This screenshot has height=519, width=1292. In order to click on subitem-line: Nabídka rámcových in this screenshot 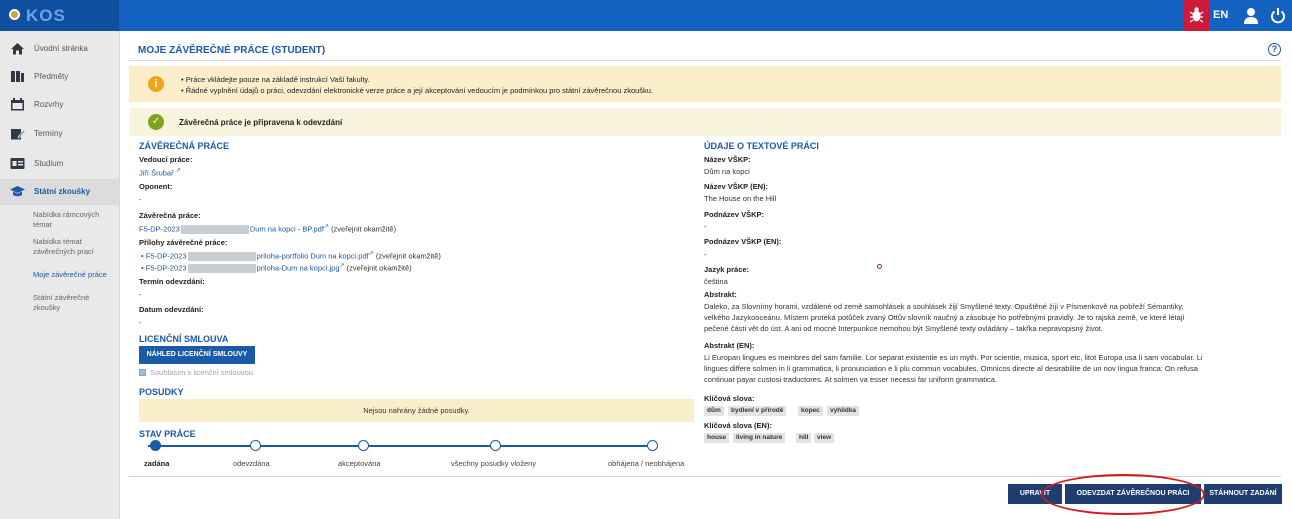, I will do `click(66, 214)`.